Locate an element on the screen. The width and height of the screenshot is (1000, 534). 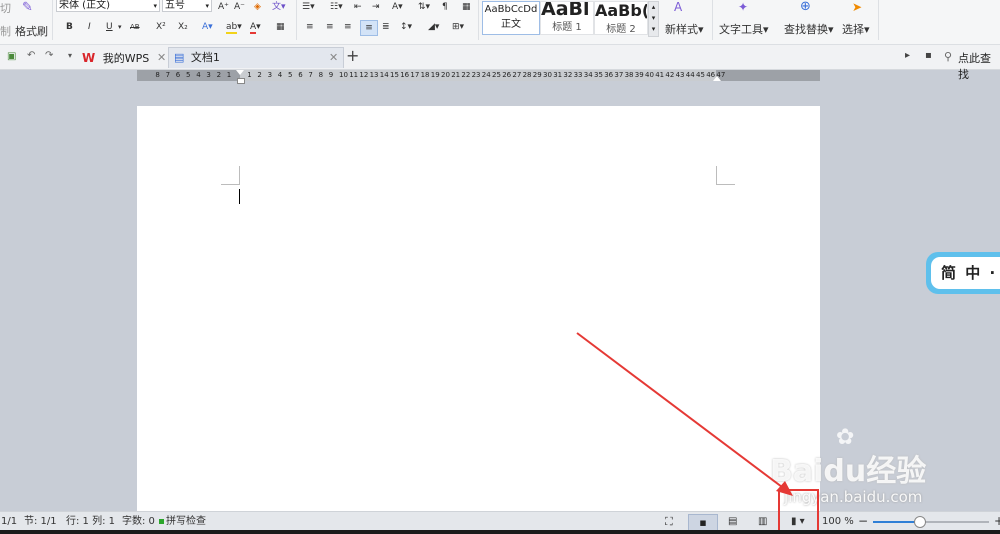
zoom-slider-thumb is located at coordinates (920, 522).